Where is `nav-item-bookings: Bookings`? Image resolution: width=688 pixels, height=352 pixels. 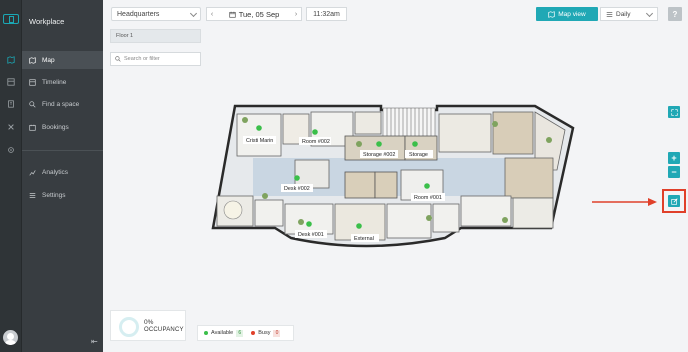
nav-item-bookings: Bookings is located at coordinates (62, 127).